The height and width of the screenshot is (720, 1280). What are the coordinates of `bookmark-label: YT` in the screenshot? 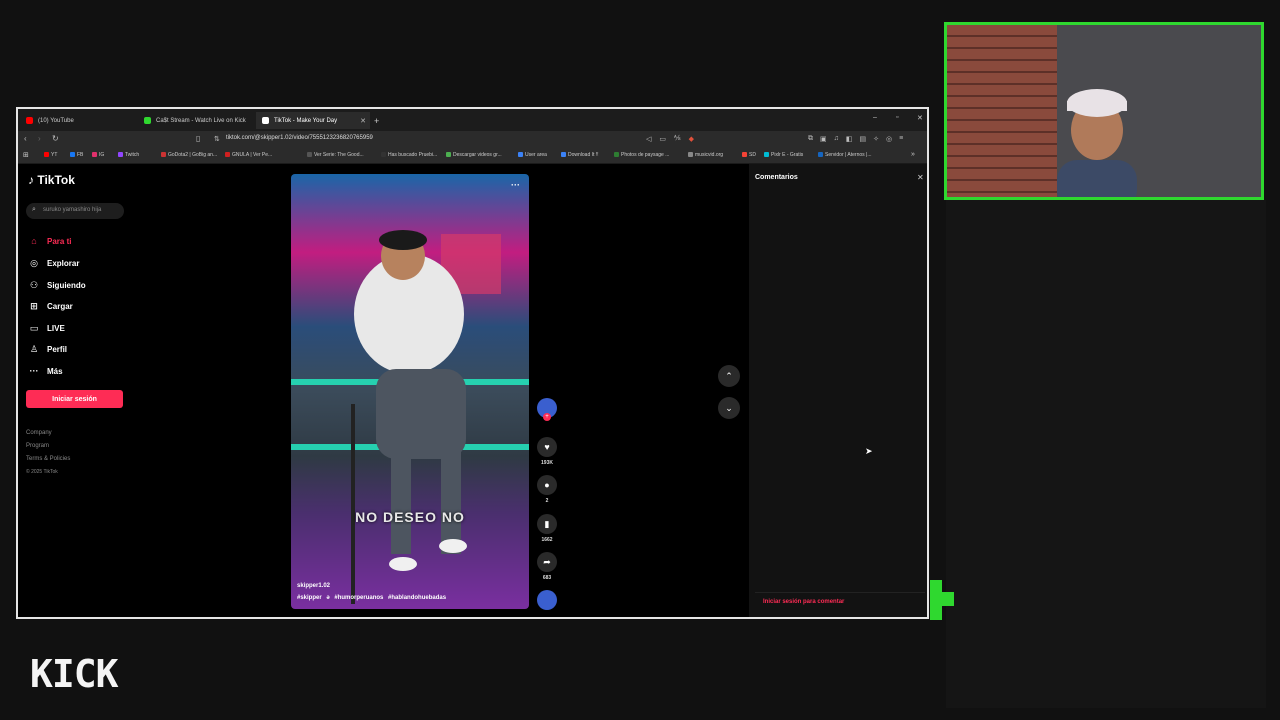 It's located at (54, 155).